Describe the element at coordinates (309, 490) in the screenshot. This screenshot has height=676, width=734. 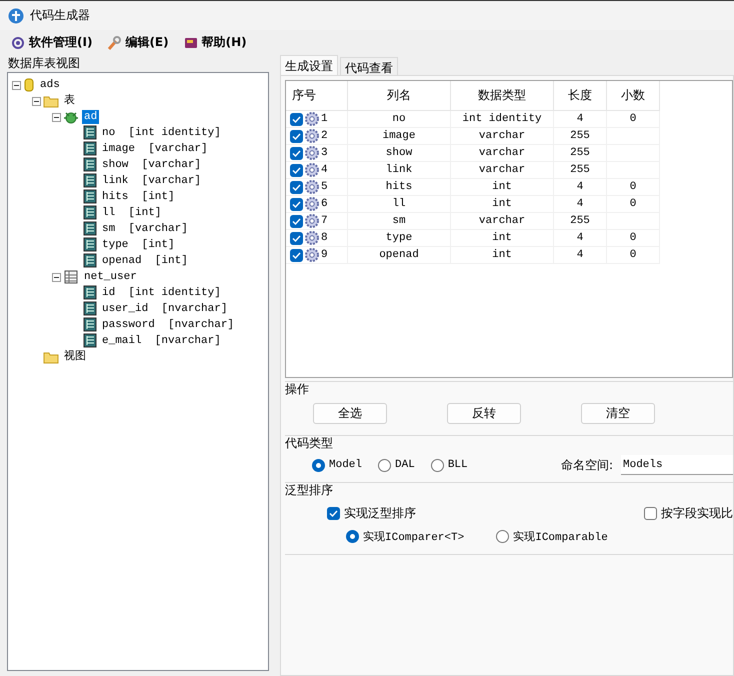
I see `group-title: 泛型排序` at that location.